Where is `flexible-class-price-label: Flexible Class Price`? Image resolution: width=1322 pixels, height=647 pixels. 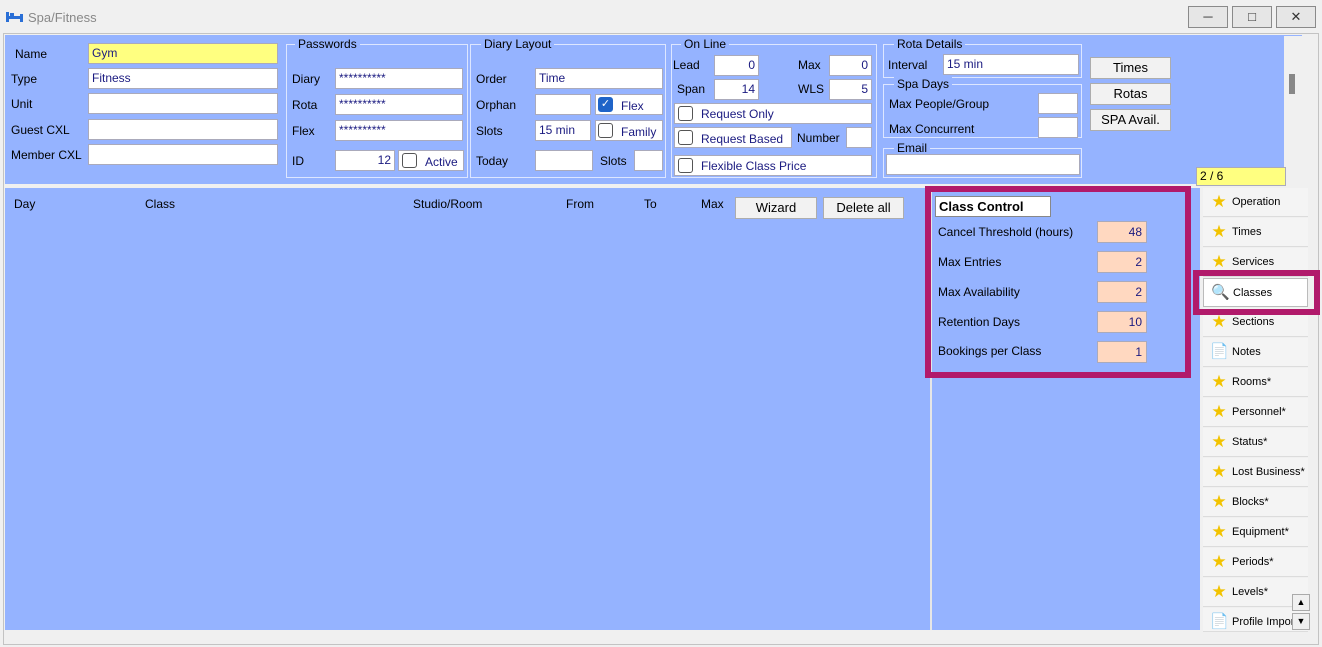 flexible-class-price-label: Flexible Class Price is located at coordinates (754, 166).